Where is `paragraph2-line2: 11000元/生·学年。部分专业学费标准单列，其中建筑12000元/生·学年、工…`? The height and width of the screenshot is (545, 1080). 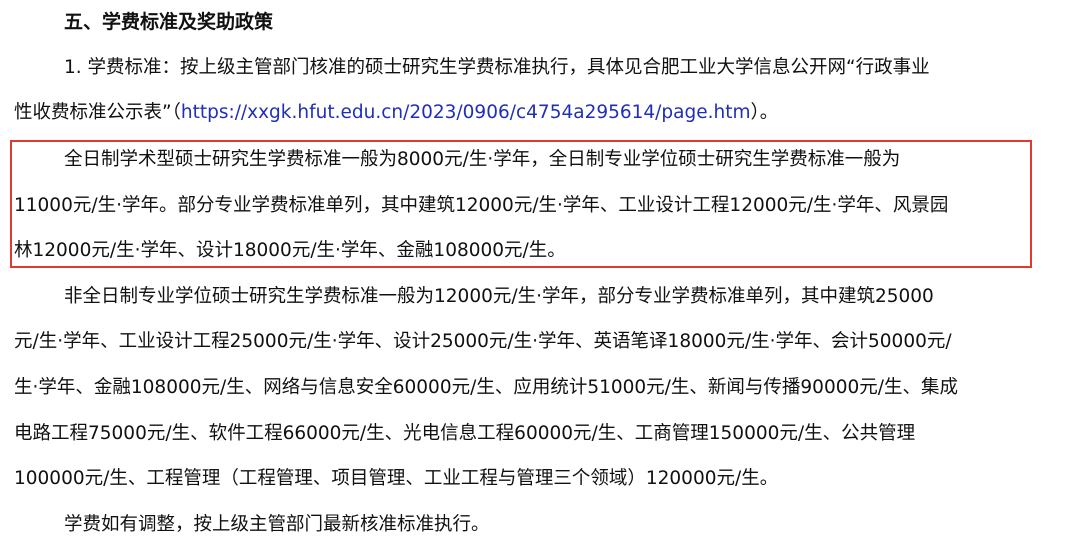
paragraph2-line2: 11000元/生·学年。部分专业学费标准单列，其中建筑12000元/生·学年、工… is located at coordinates (481, 205).